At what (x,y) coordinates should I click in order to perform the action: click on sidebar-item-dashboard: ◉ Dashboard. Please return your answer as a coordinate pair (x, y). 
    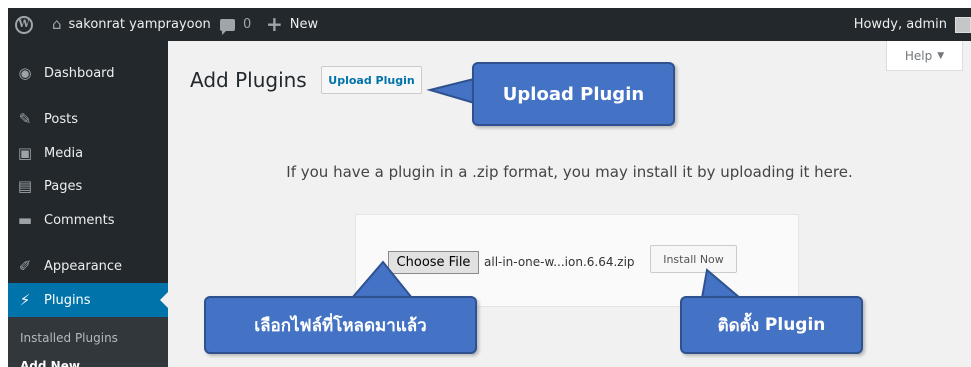
    Looking at the image, I should click on (88, 73).